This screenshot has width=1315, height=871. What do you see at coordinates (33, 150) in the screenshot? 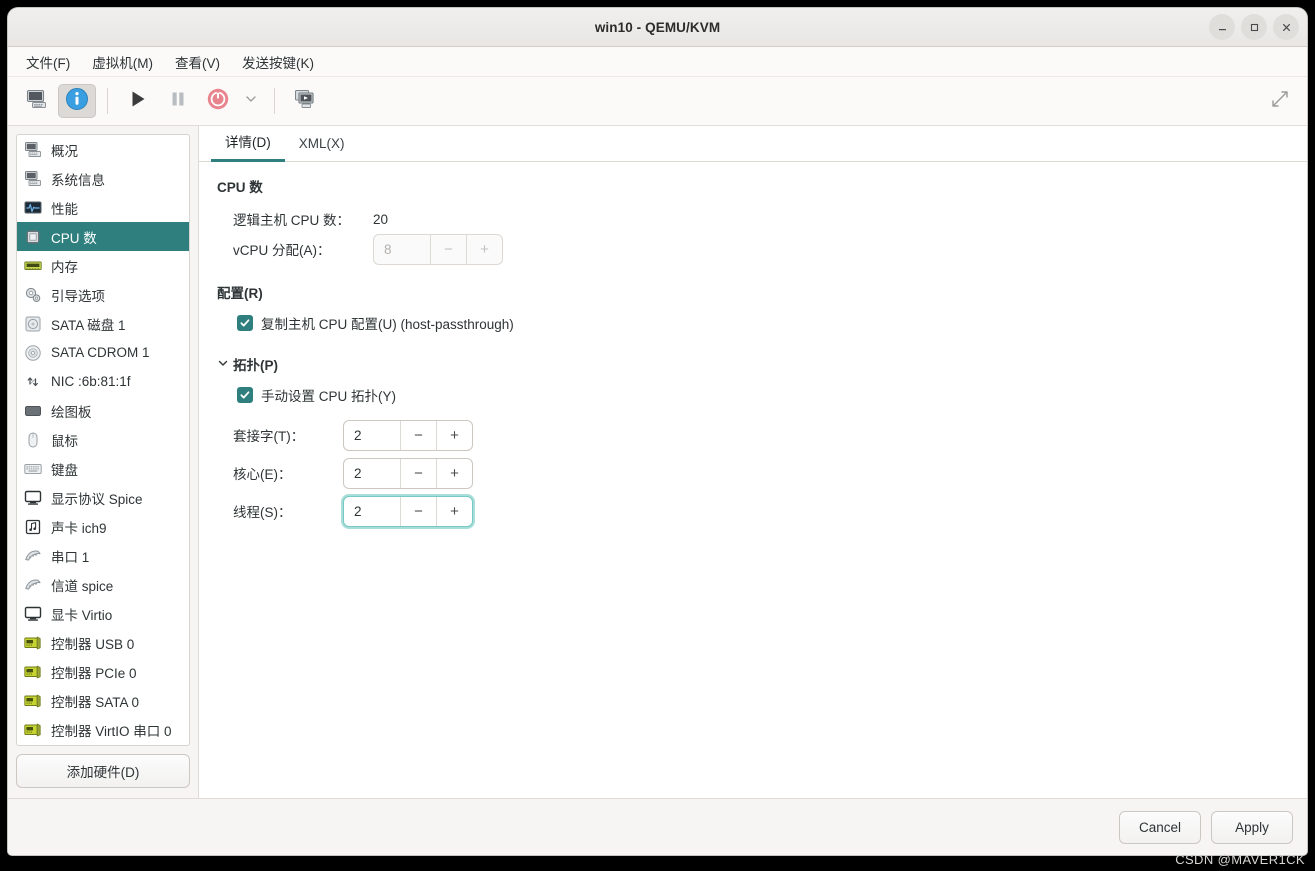
I see `overview-icon` at bounding box center [33, 150].